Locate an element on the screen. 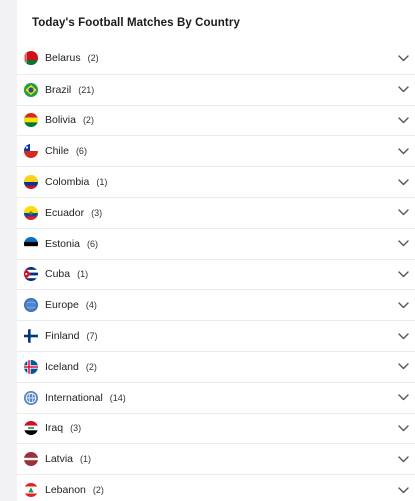  panel-title: Today's Football Matches By Country is located at coordinates (136, 23).